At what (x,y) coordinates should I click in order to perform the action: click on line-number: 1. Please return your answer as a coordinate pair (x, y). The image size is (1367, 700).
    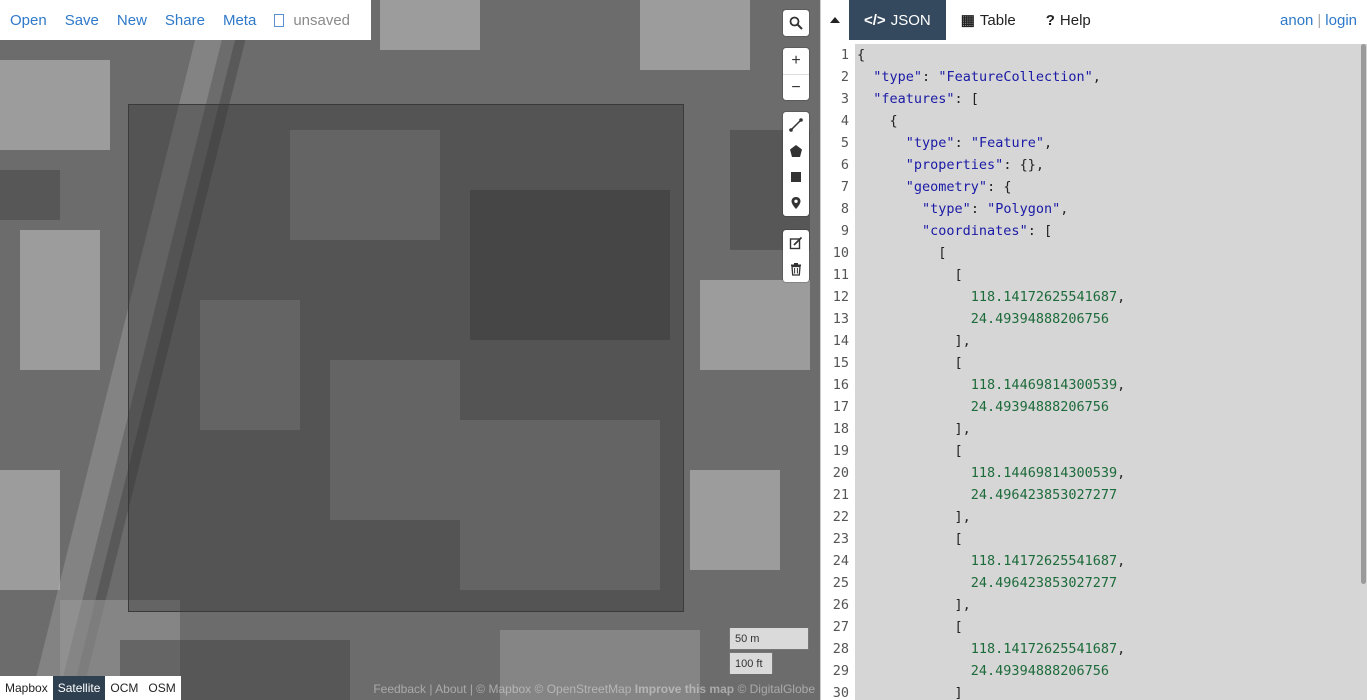
    Looking at the image, I should click on (844, 55).